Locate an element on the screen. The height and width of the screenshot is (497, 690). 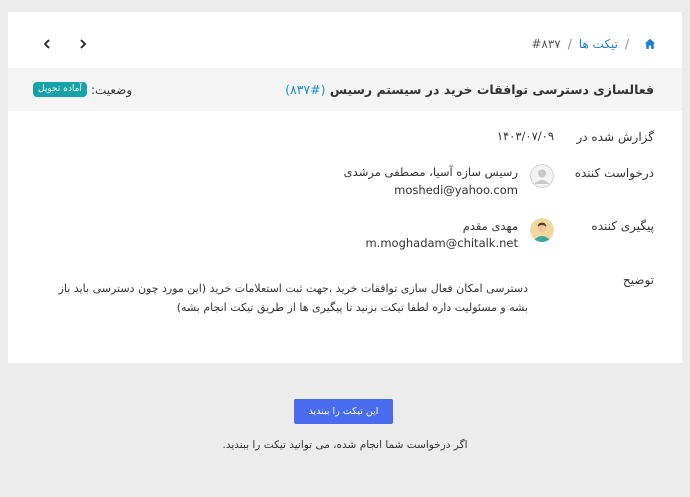
ticket-status: وضعیت: آماده تحویل is located at coordinates (82, 89).